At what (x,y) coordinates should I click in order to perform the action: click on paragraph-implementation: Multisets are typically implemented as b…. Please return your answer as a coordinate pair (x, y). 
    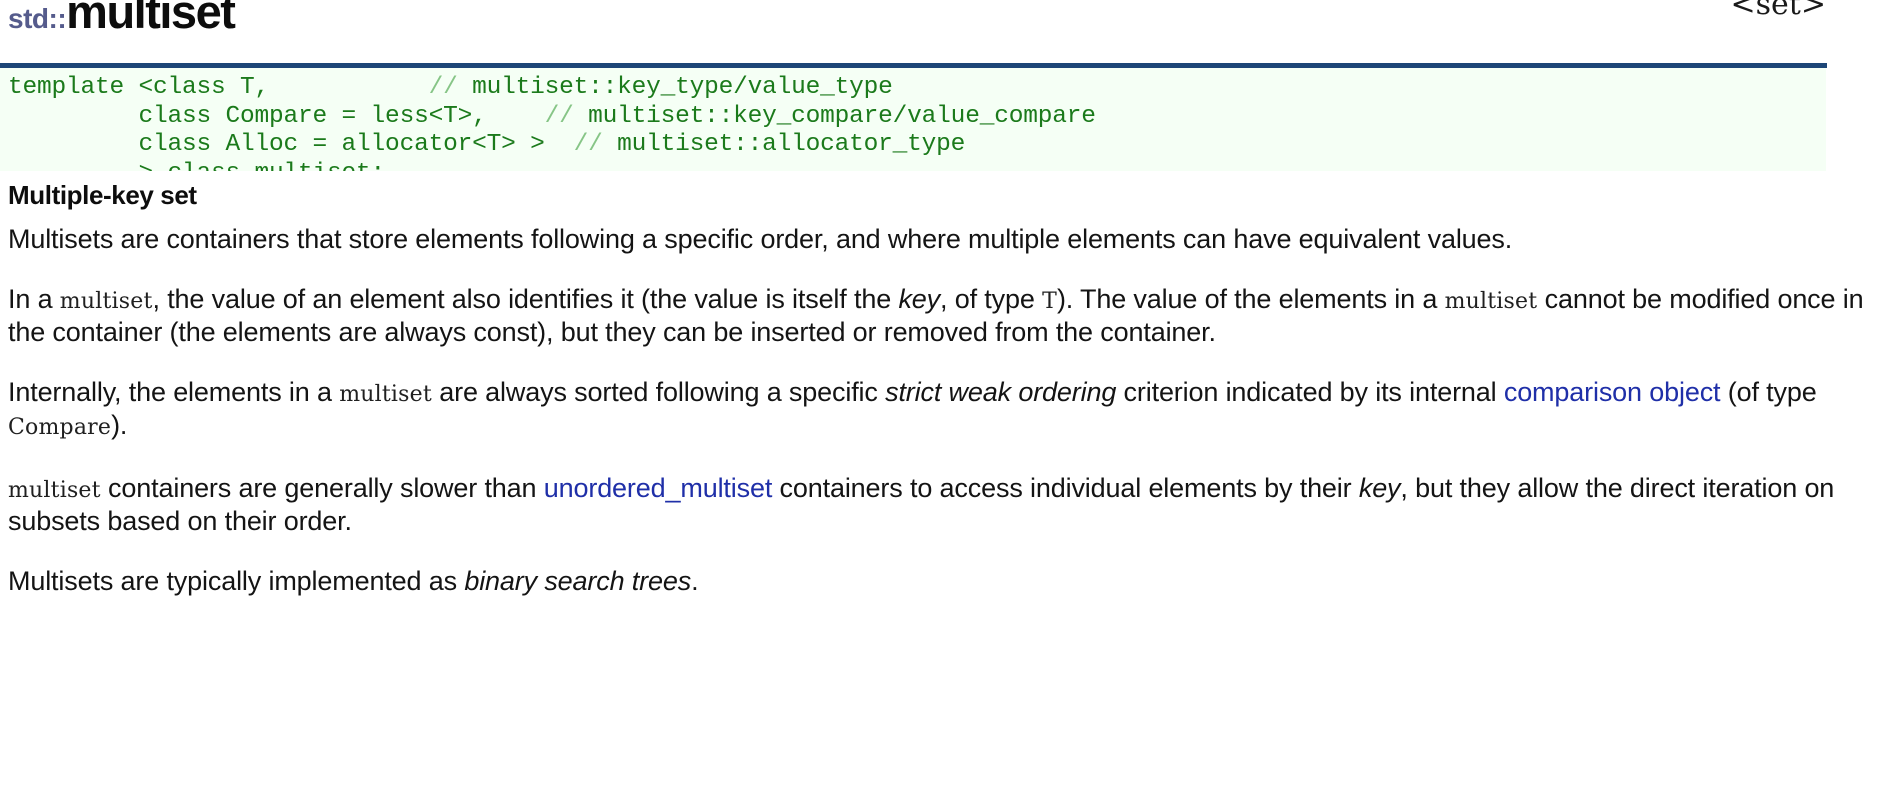
    Looking at the image, I should click on (941, 581).